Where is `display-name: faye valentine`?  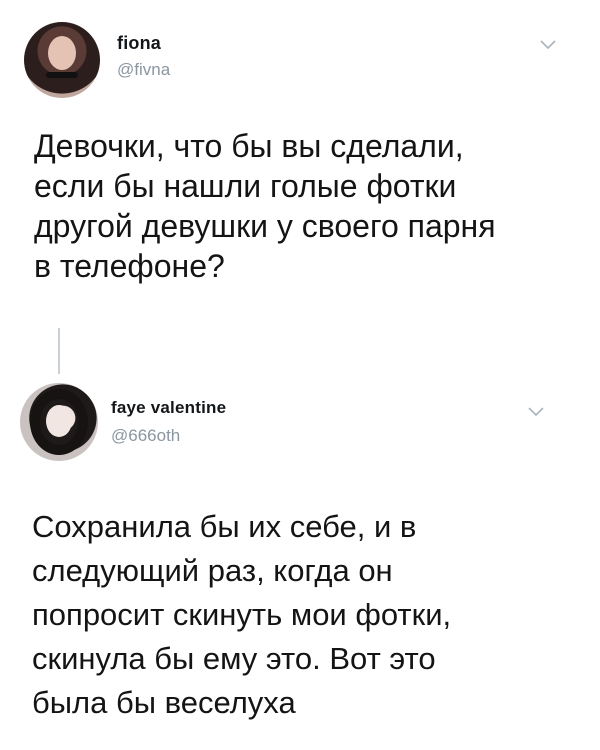 display-name: faye valentine is located at coordinates (168, 408).